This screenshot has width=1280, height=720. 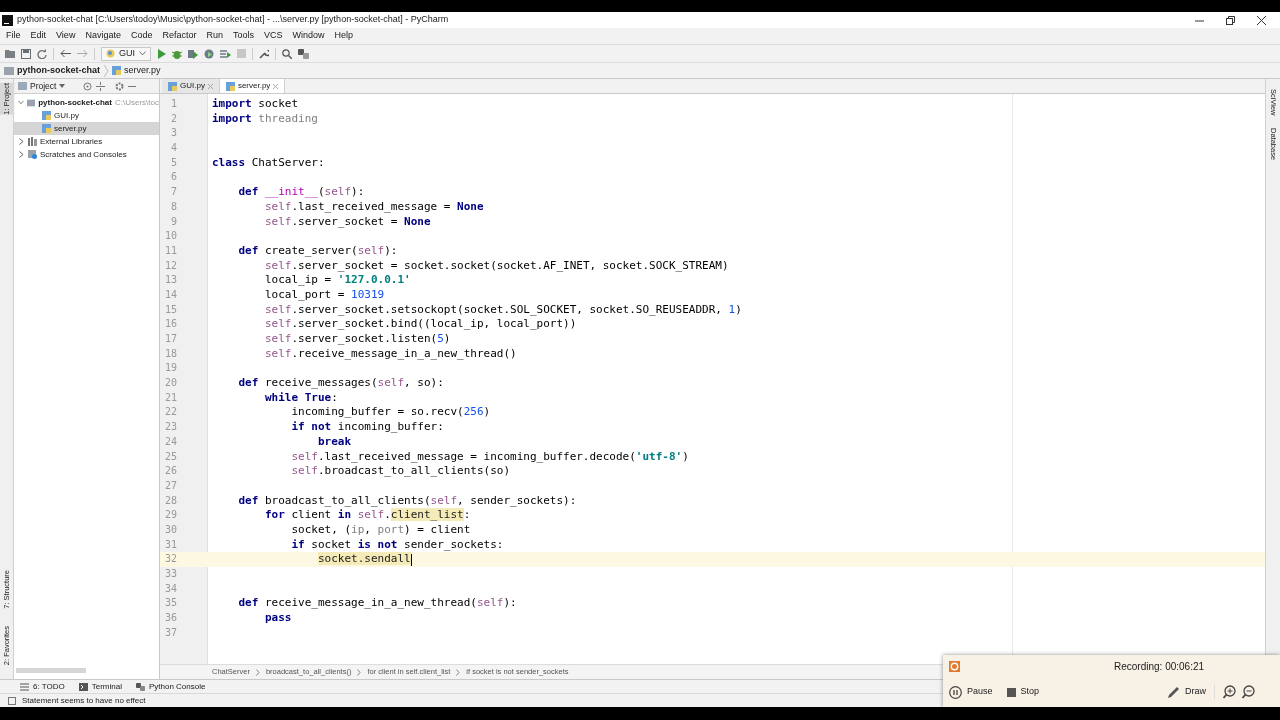 What do you see at coordinates (170, 309) in the screenshot?
I see `line-number: 15` at bounding box center [170, 309].